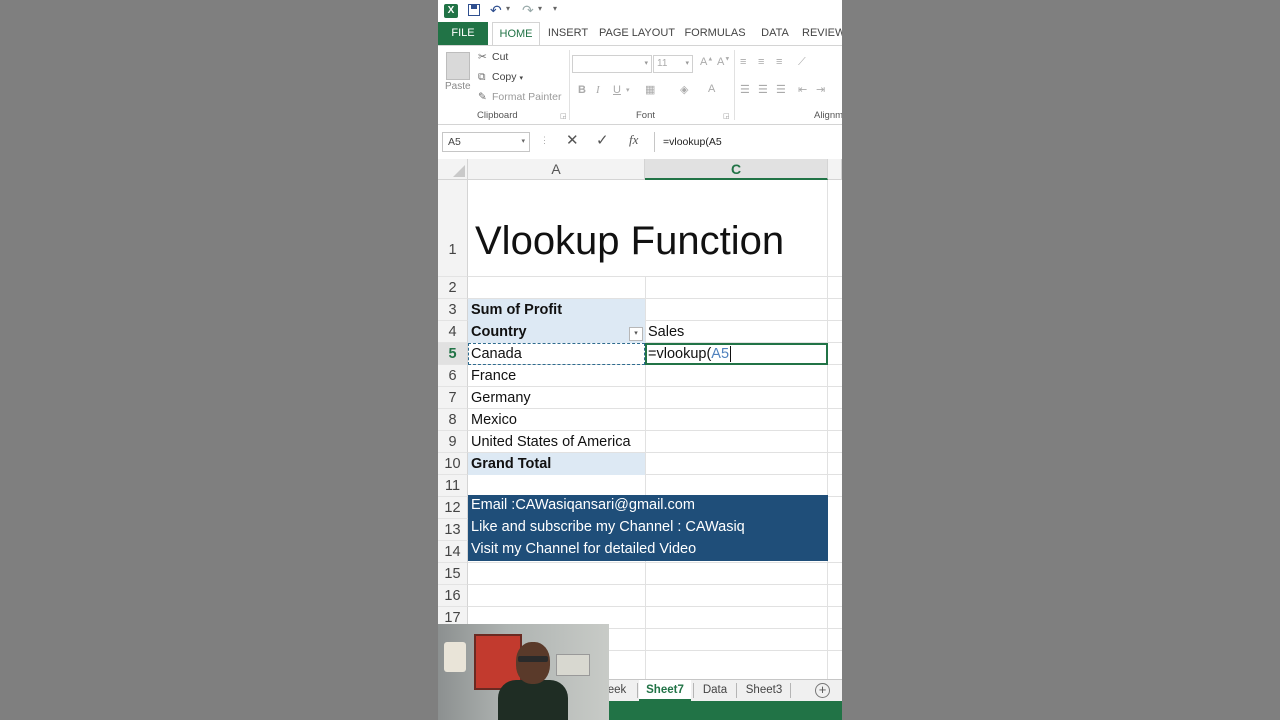  Describe the element at coordinates (453, 442) in the screenshot. I see `row-header-9: 9` at that location.